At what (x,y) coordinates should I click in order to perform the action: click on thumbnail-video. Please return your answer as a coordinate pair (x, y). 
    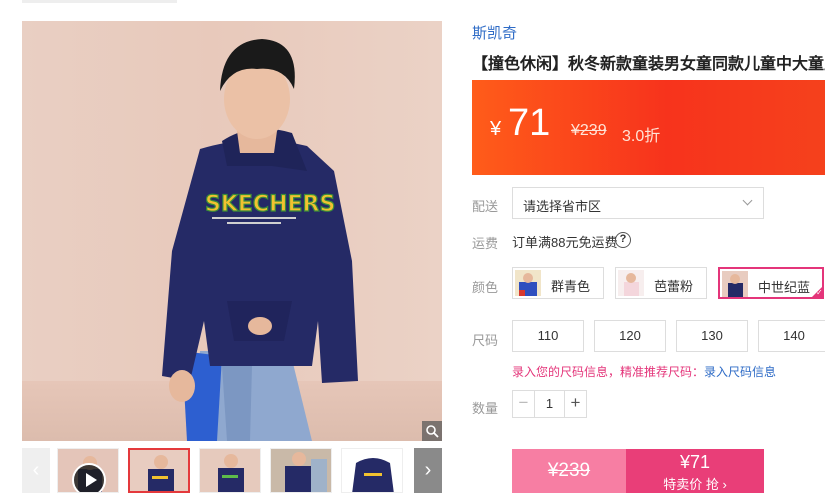
    Looking at the image, I should click on (88, 470).